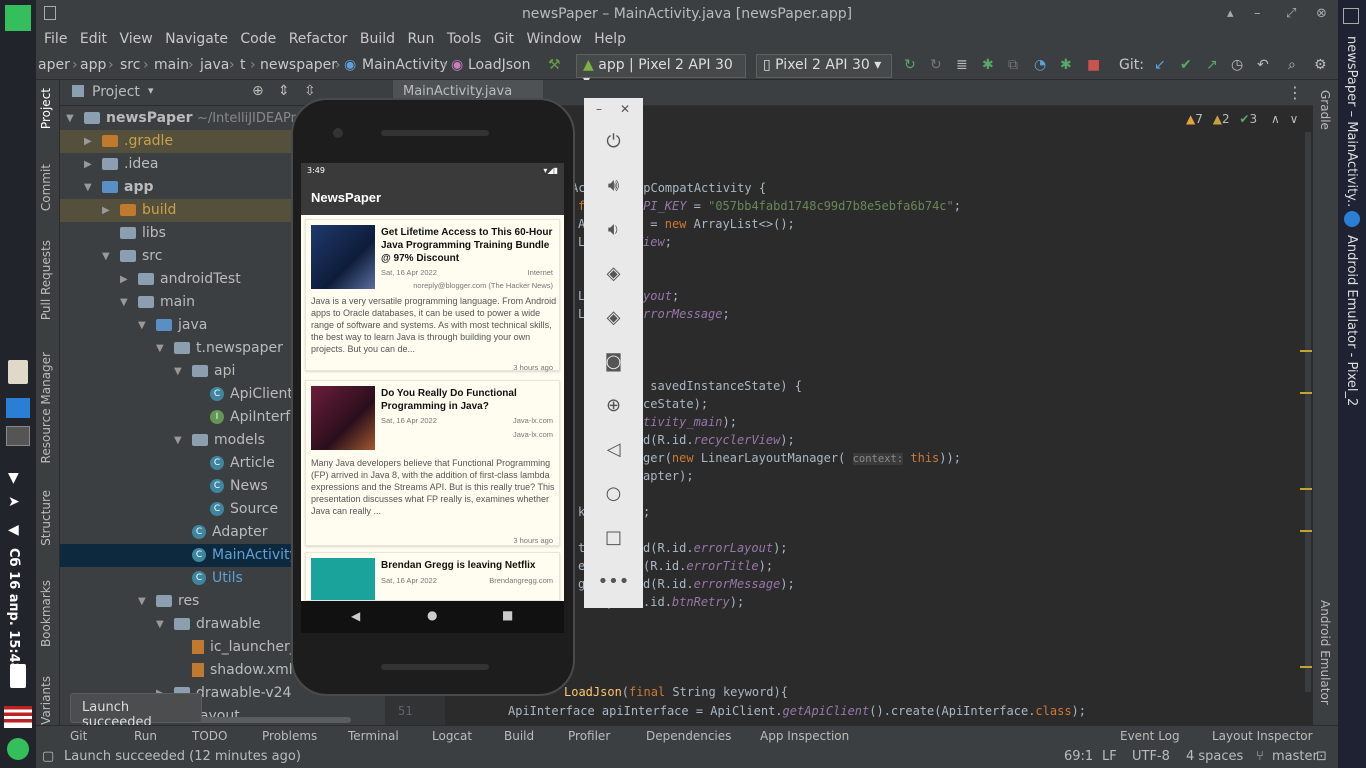 The height and width of the screenshot is (768, 1366). Describe the element at coordinates (1214, 756) in the screenshot. I see `indent-setting: 4 spaces` at that location.